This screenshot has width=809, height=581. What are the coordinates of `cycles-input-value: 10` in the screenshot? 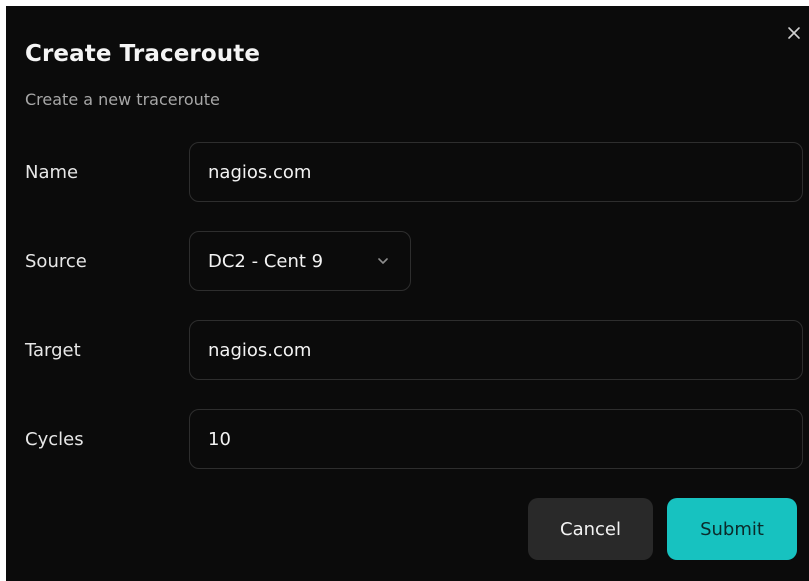 It's located at (219, 439).